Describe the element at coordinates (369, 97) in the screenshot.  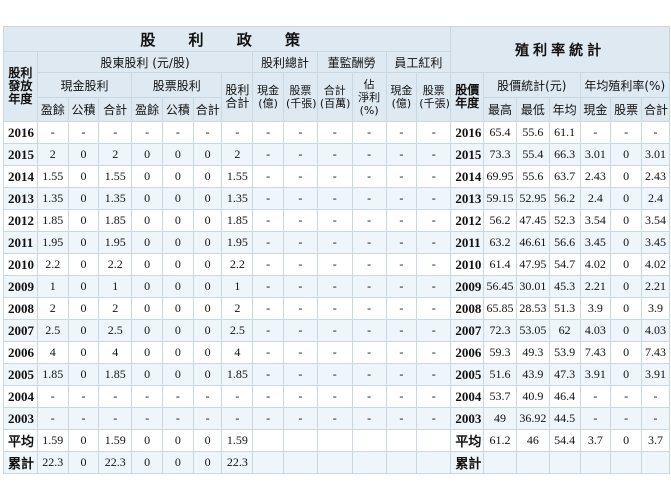
I see `director-ratio-header: 佔淨利 (%)` at that location.